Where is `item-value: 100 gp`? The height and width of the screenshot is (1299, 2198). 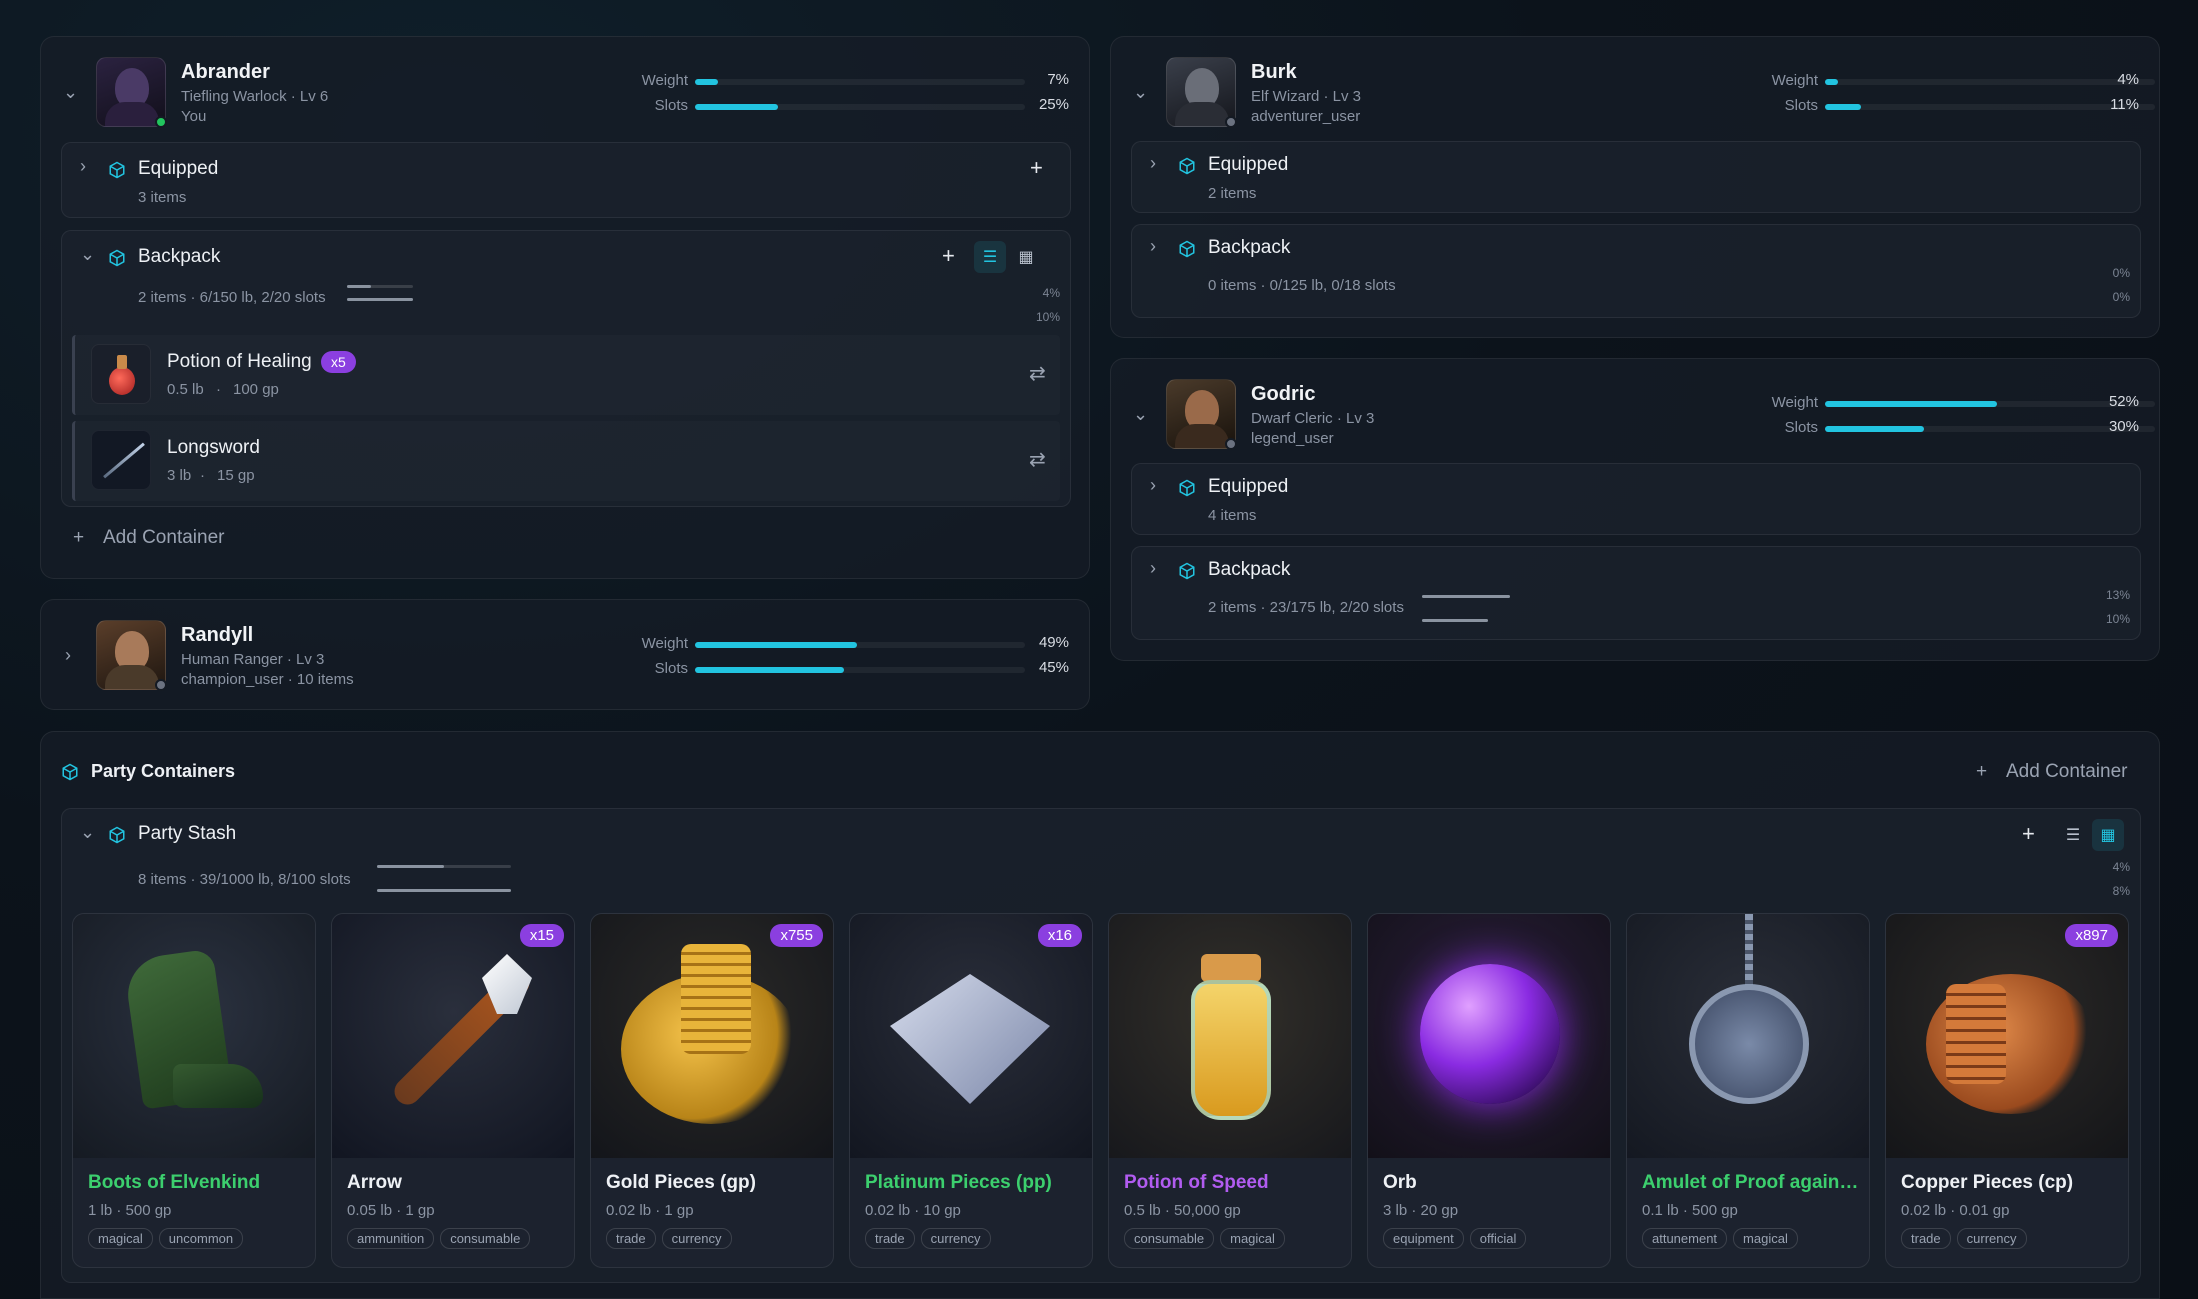 item-value: 100 gp is located at coordinates (256, 389).